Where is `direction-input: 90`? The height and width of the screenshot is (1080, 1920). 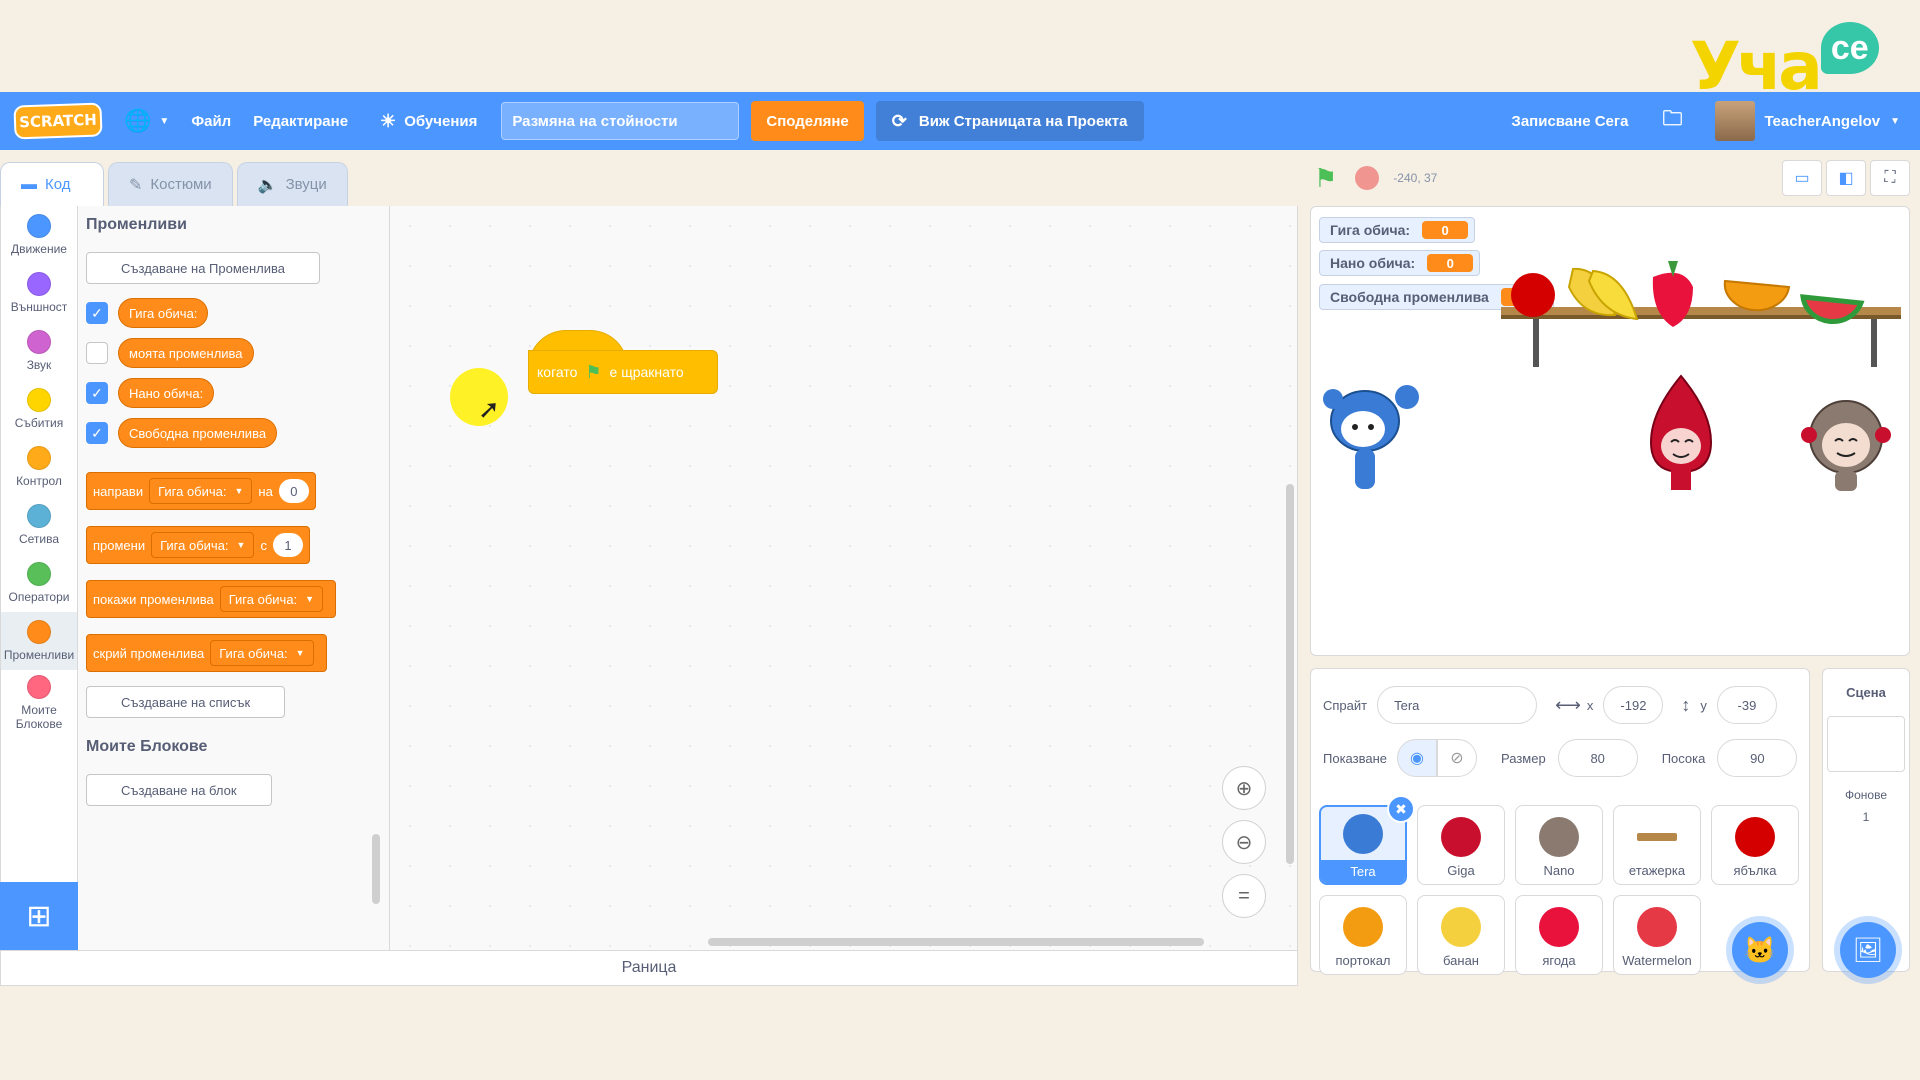
direction-input: 90 is located at coordinates (1757, 758).